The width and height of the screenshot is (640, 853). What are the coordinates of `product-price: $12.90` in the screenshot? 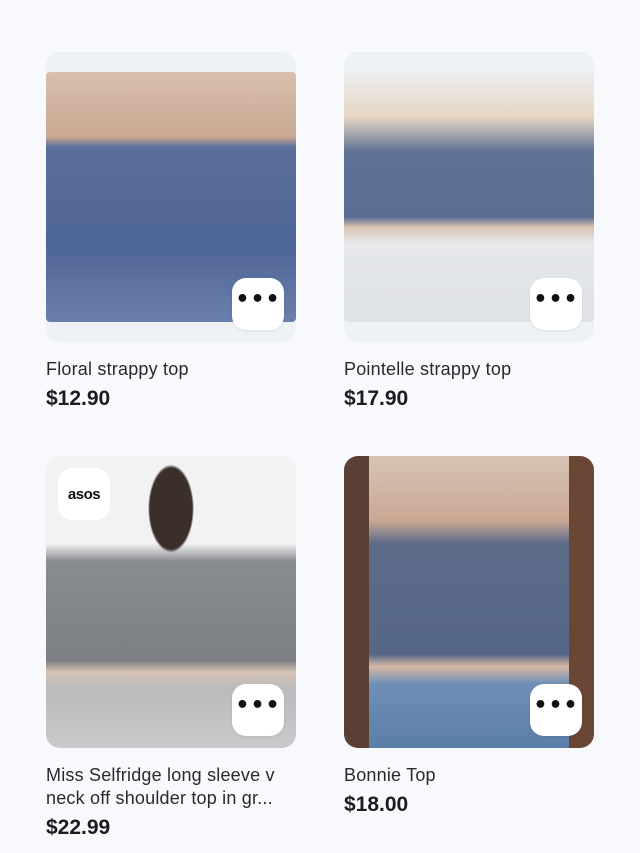 It's located at (78, 398).